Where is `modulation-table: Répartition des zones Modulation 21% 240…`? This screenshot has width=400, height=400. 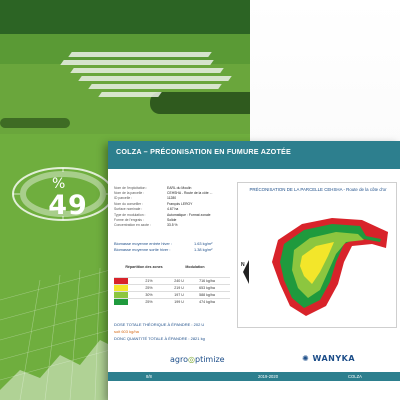
modulation-table: Répartition des zones Modulation 21% 240… is located at coordinates (172, 281).